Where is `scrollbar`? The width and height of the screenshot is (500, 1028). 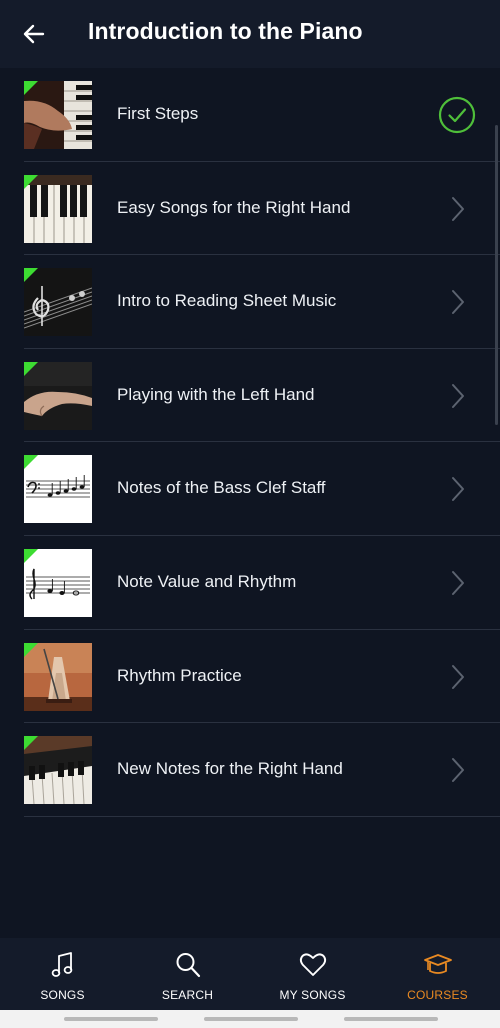
scrollbar is located at coordinates (496, 275).